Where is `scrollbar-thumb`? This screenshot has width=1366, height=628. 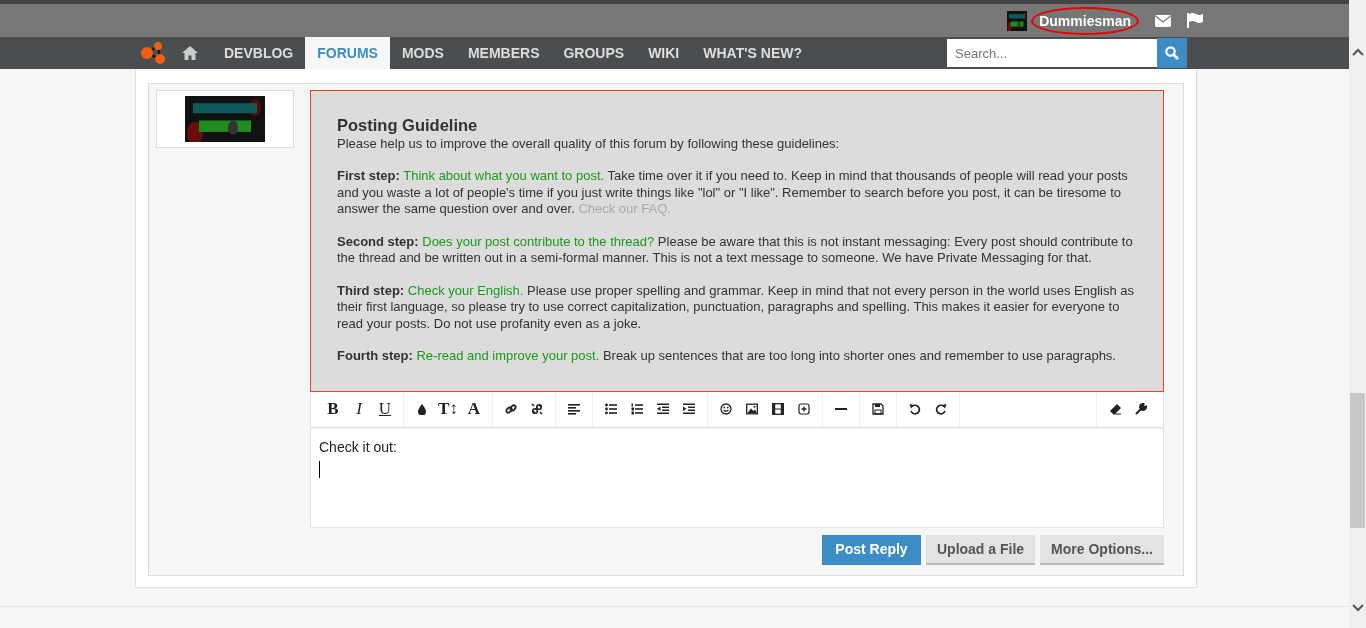
scrollbar-thumb is located at coordinates (1357, 460).